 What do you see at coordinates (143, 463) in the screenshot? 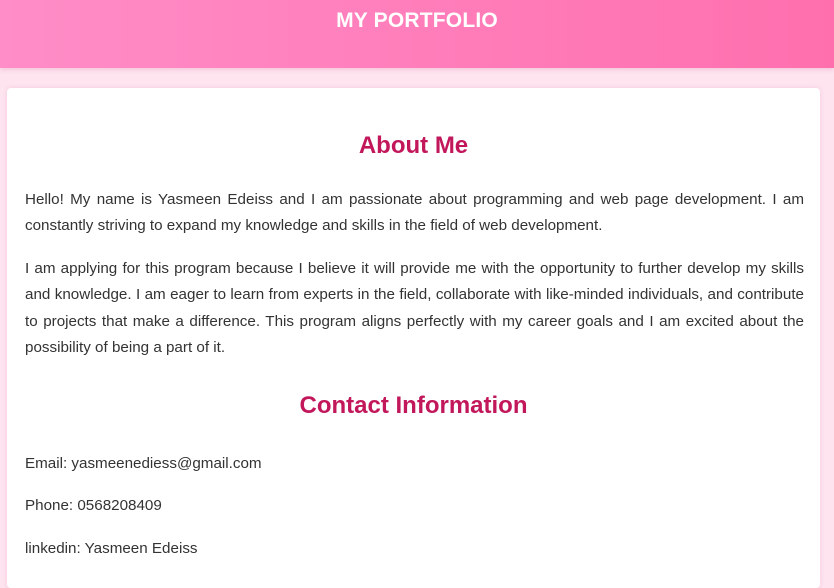
I see `contact-email: Email: yasmeenediess@gmail.com` at bounding box center [143, 463].